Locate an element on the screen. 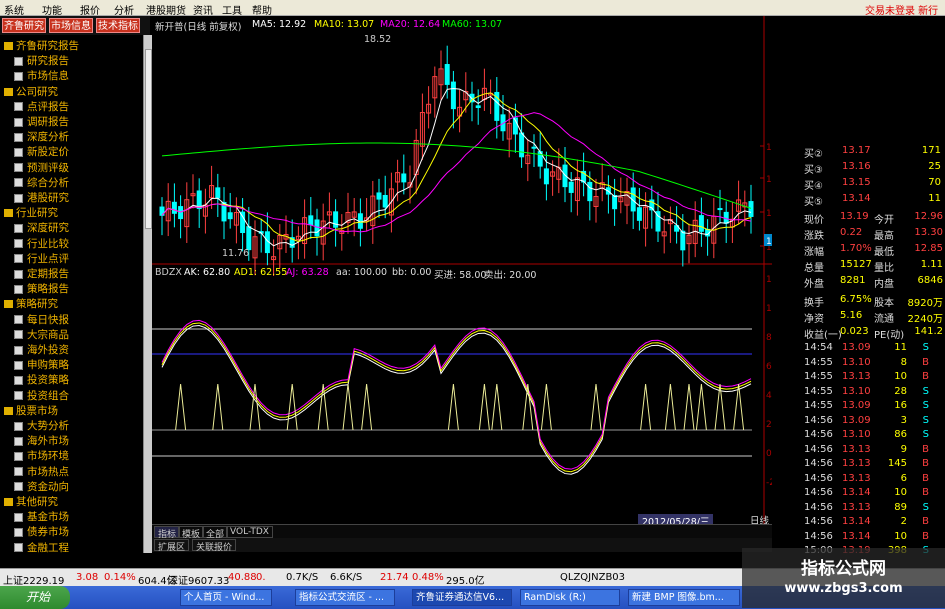 This screenshot has height=609, width=945. menu-tools: 工具 is located at coordinates (232, 9).